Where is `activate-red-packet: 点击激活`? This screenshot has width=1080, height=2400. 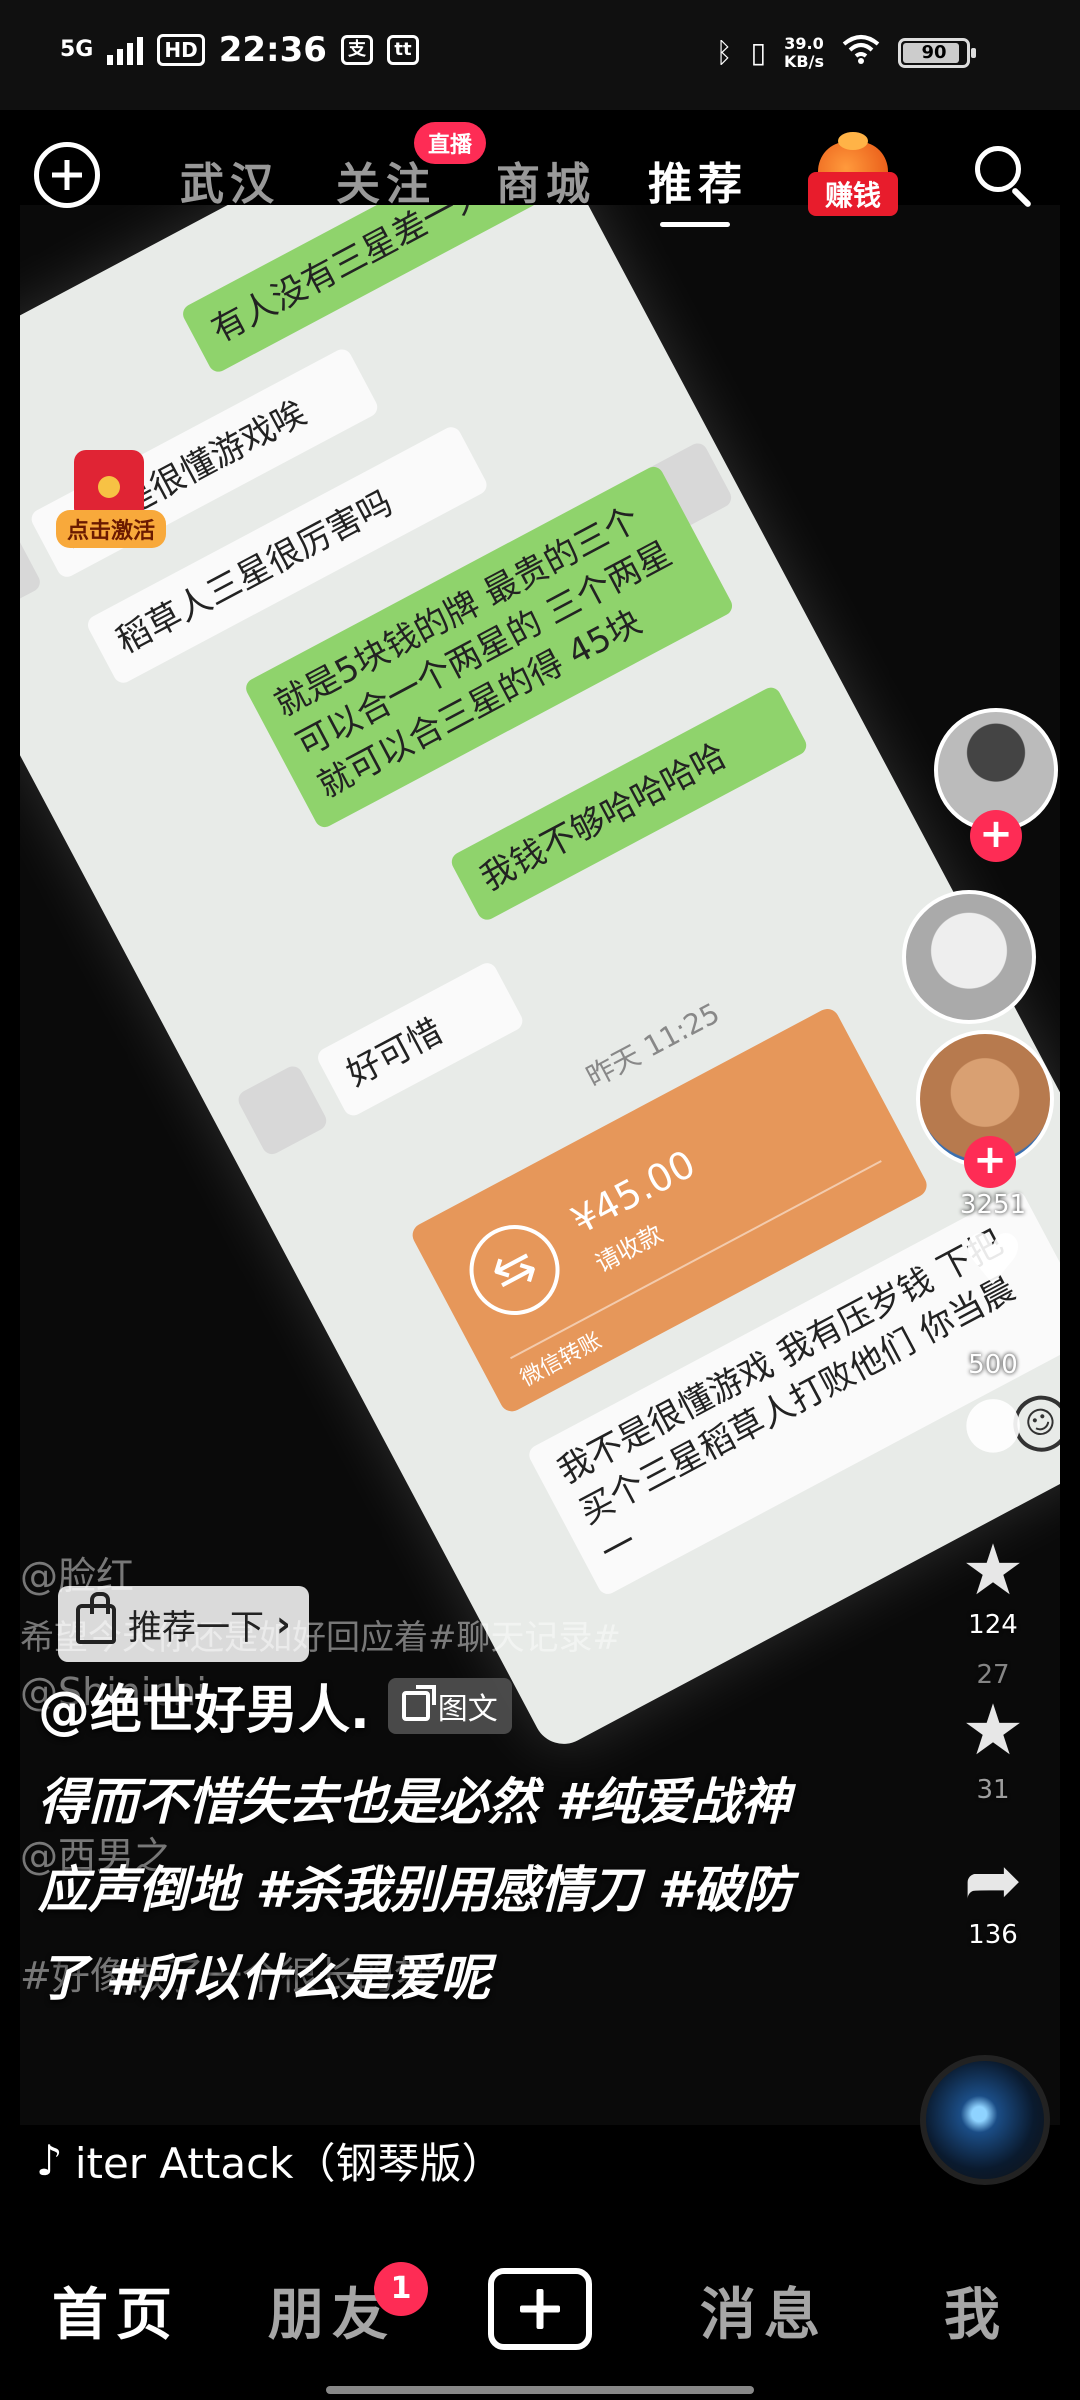 activate-red-packet: 点击激活 is located at coordinates (111, 500).